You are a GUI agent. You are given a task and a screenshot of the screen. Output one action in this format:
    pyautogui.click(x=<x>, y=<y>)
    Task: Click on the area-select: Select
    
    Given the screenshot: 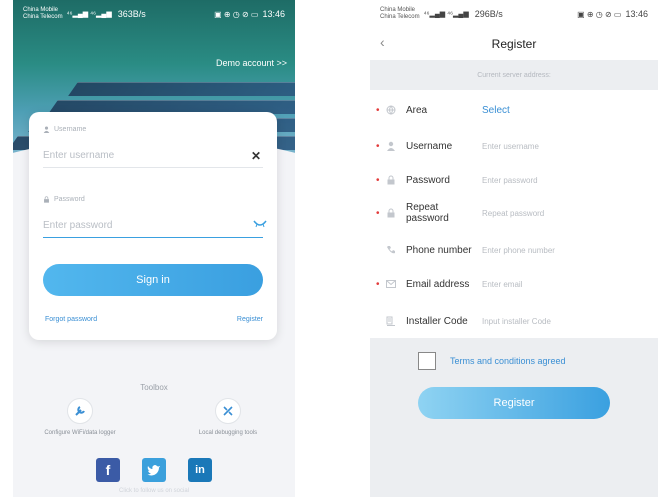 What is the action you would take?
    pyautogui.click(x=496, y=110)
    